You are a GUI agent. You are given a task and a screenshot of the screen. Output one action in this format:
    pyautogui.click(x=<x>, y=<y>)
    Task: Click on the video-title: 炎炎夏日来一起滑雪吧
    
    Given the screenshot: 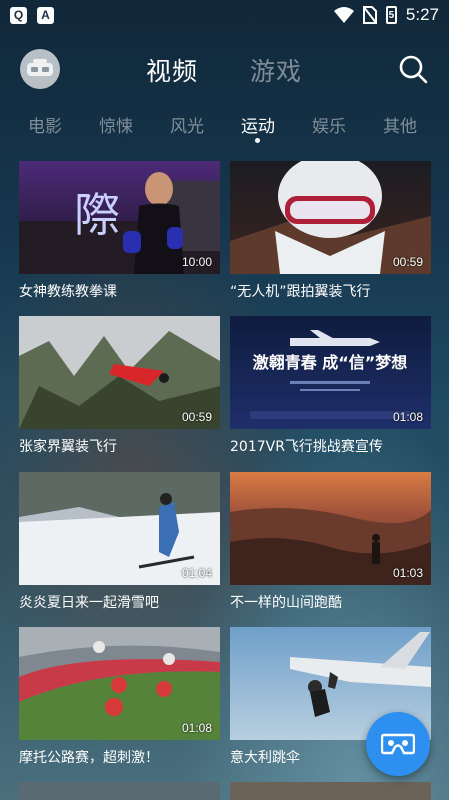 What is the action you would take?
    pyautogui.click(x=89, y=603)
    